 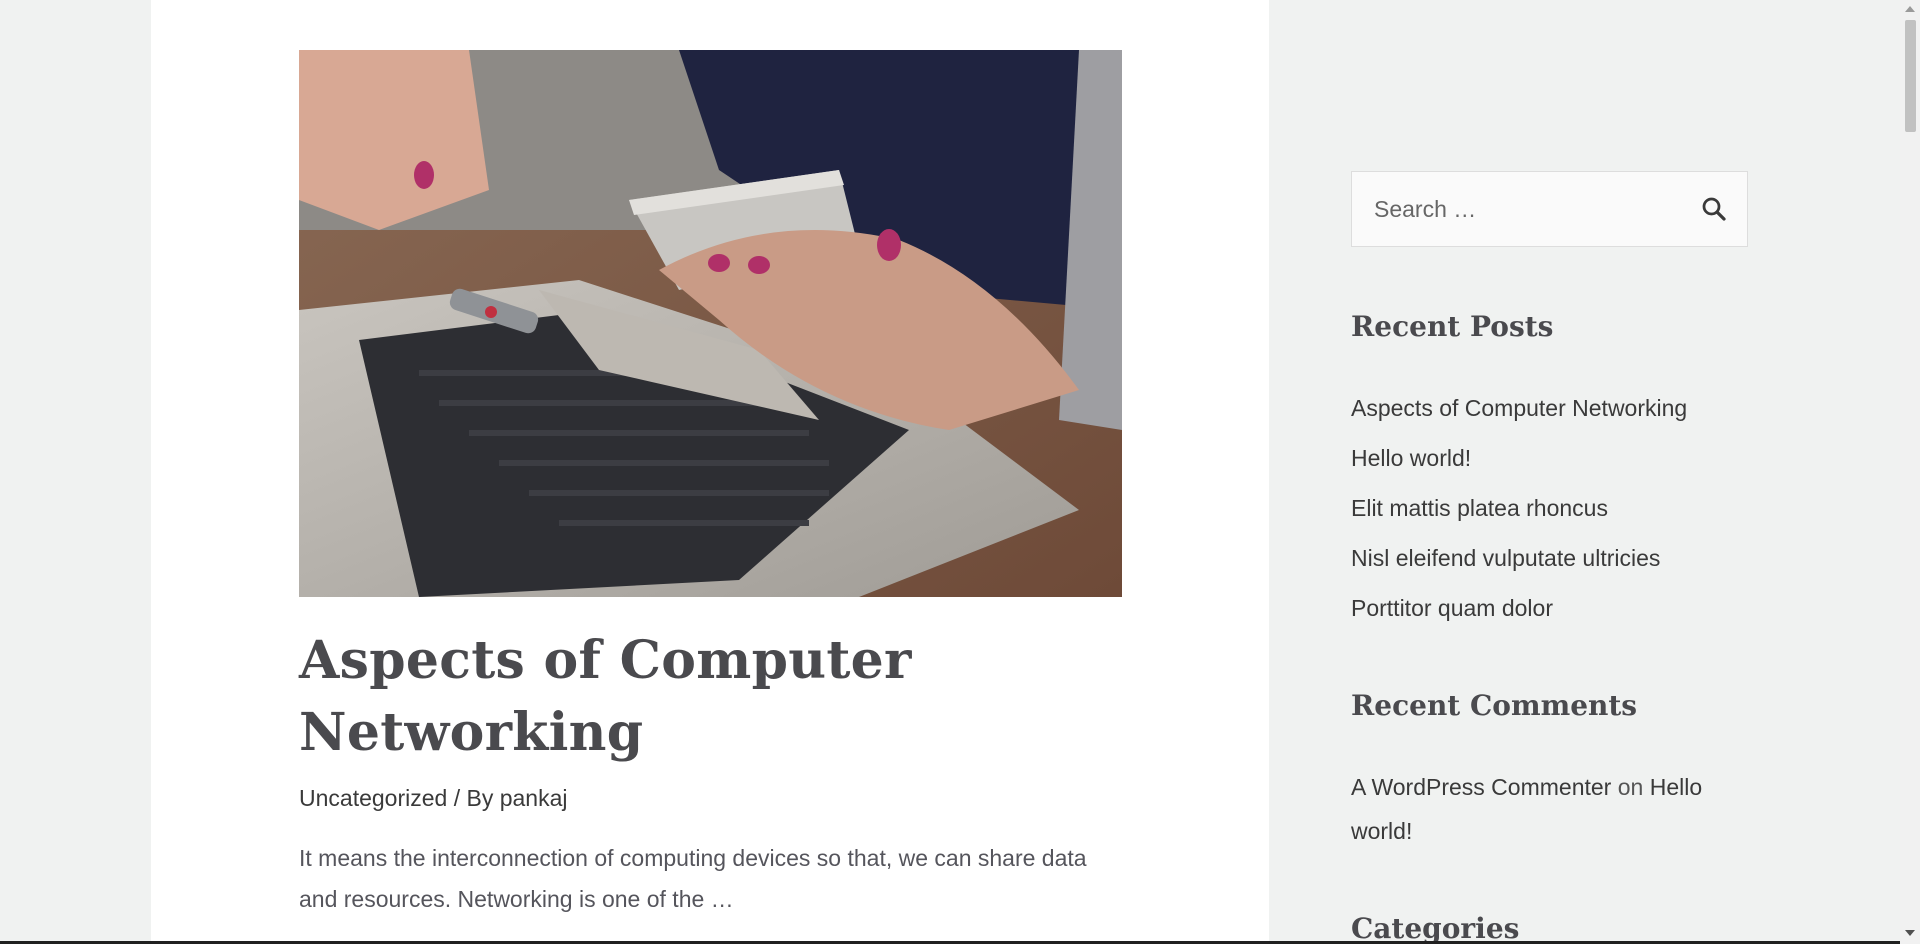 What do you see at coordinates (1411, 458) in the screenshot?
I see `recent-post-link: Hello world!` at bounding box center [1411, 458].